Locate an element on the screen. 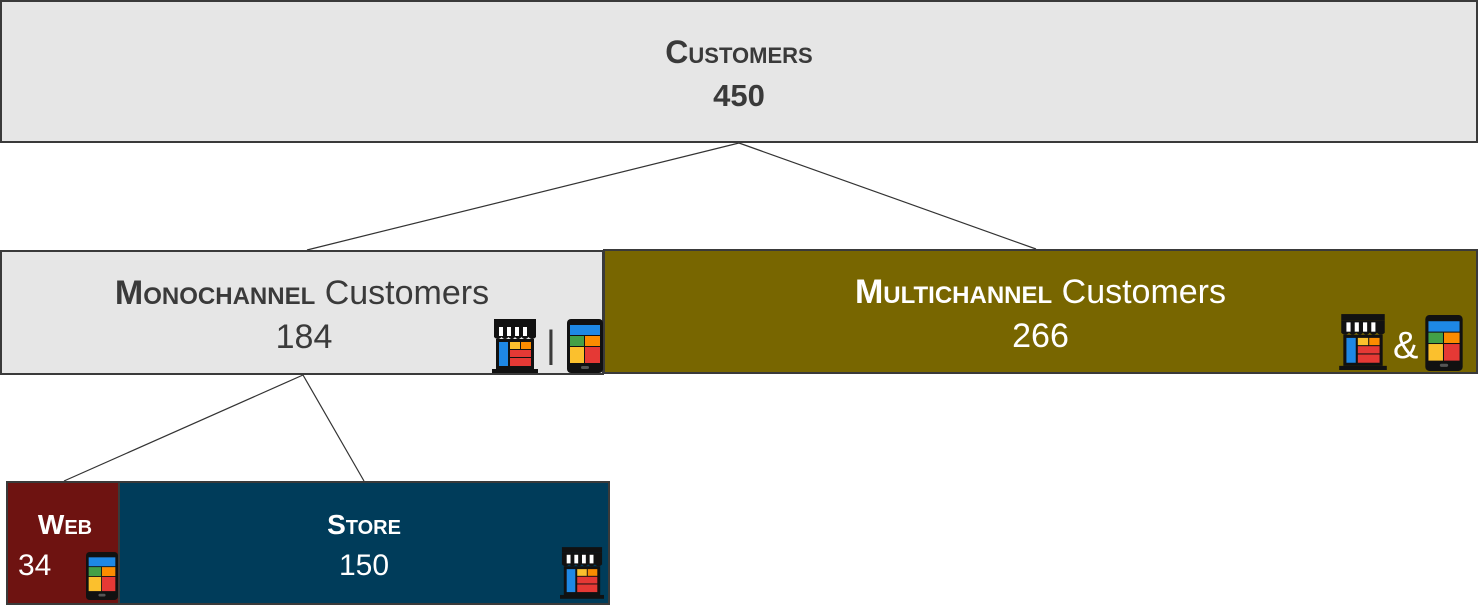 Image resolution: width=1478 pixels, height=605 pixels. monochannel-title-rest: Customers is located at coordinates (402, 293).